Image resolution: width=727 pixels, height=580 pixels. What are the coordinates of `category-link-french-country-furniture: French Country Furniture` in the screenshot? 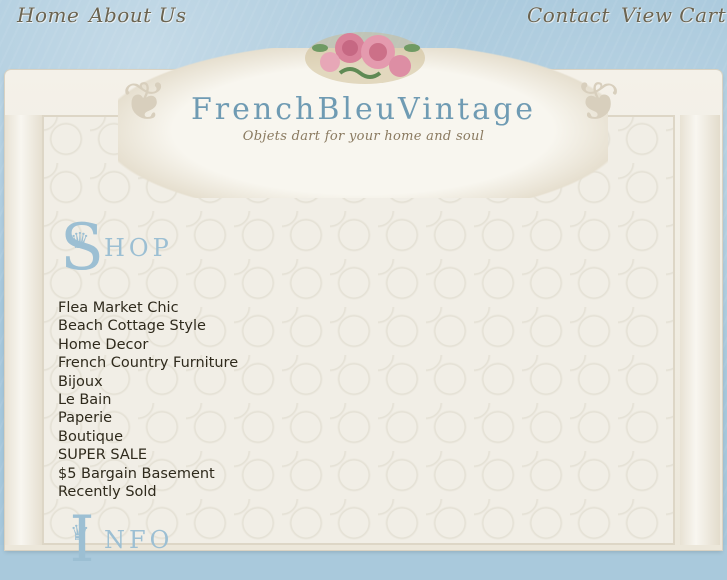 It's located at (148, 363).